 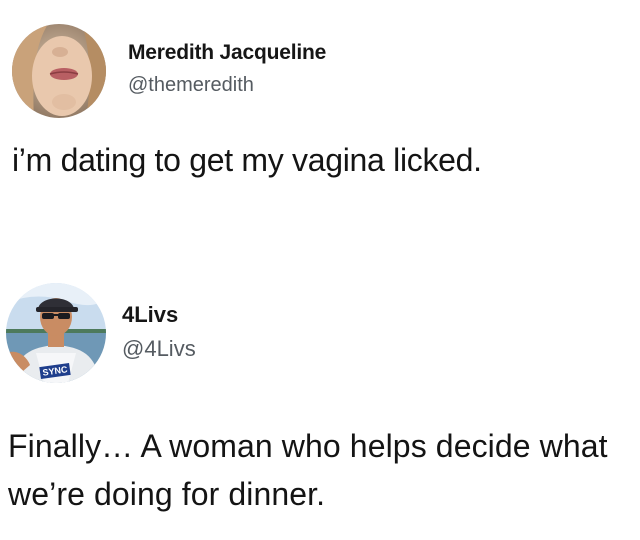 I want to click on tweet-header: SYNC 4Livs @4Livs, so click(x=101, y=333).